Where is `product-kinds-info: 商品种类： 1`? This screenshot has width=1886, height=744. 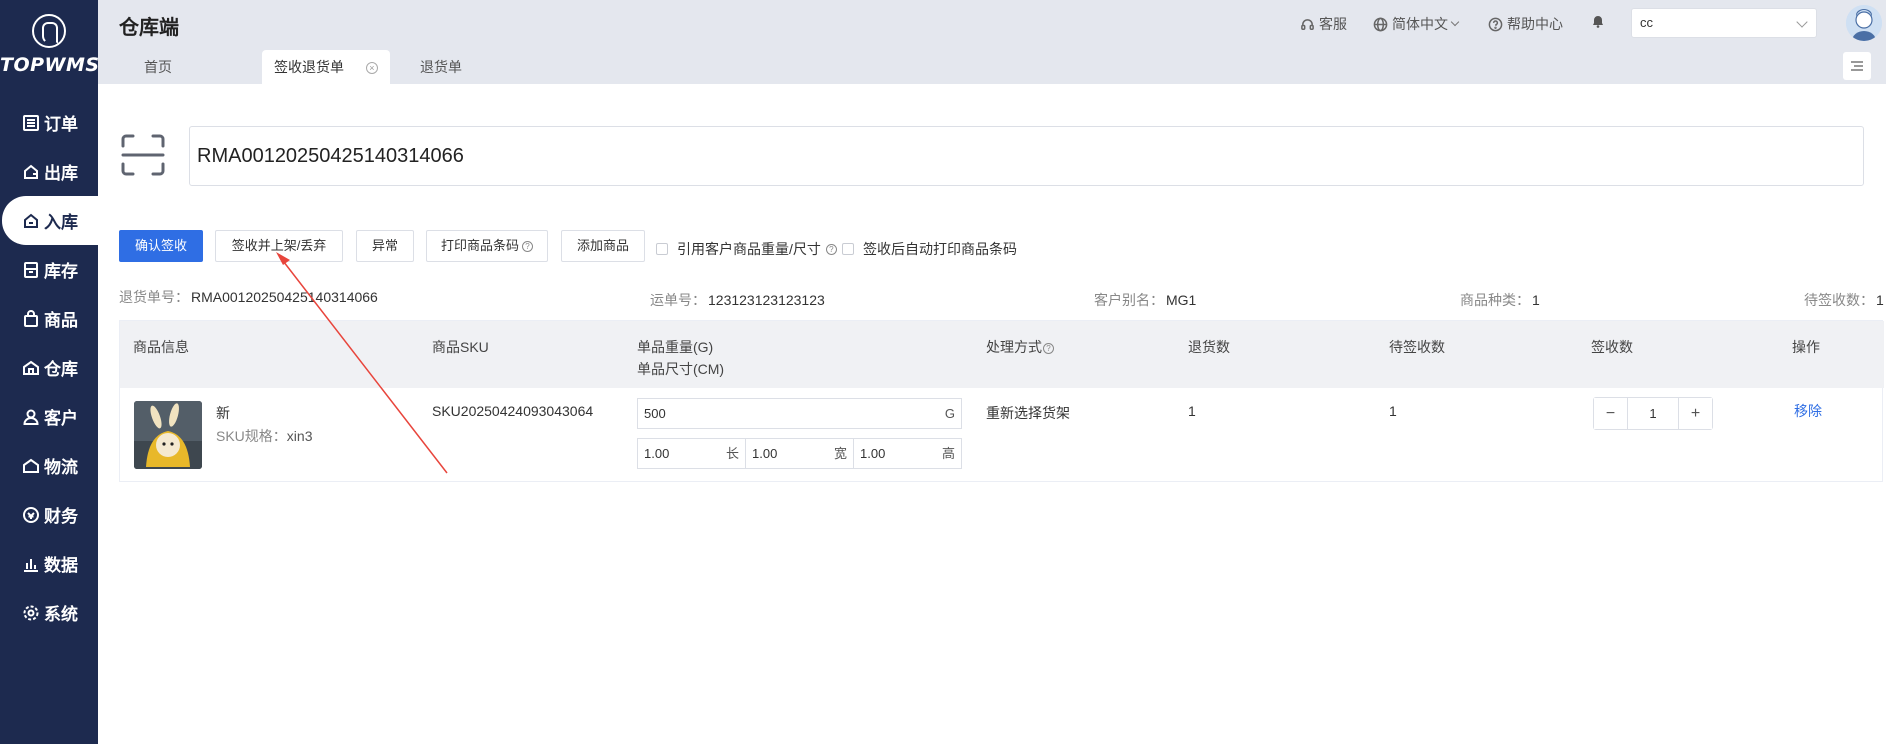
product-kinds-info: 商品种类： 1 is located at coordinates (1500, 300).